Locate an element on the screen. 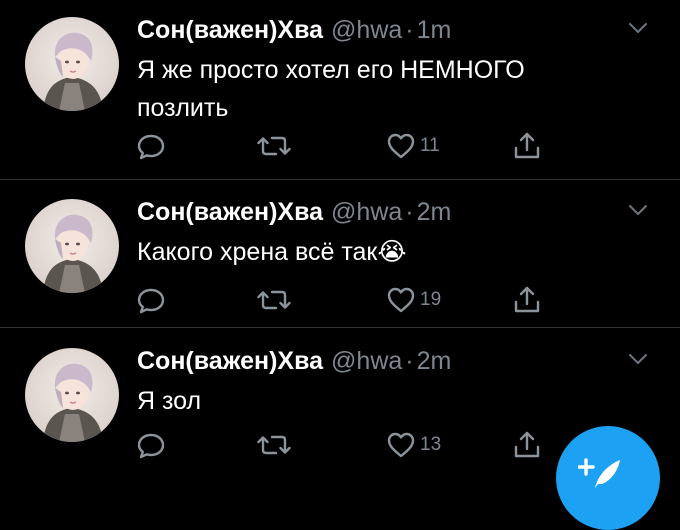  tweet-actions: 13 is located at coordinates (346, 445).